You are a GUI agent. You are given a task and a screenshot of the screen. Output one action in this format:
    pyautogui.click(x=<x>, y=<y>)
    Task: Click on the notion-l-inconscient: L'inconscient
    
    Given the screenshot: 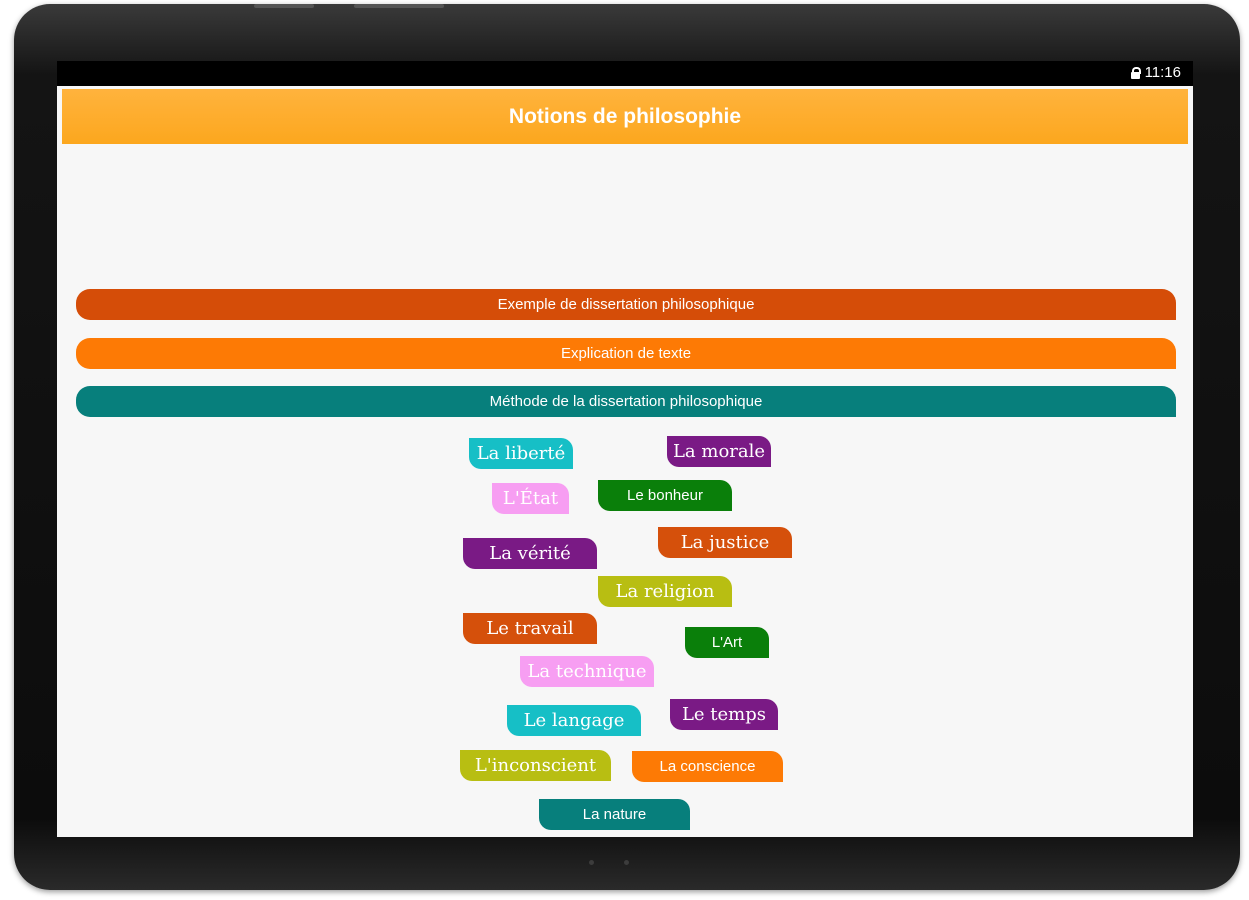 What is the action you would take?
    pyautogui.click(x=535, y=765)
    